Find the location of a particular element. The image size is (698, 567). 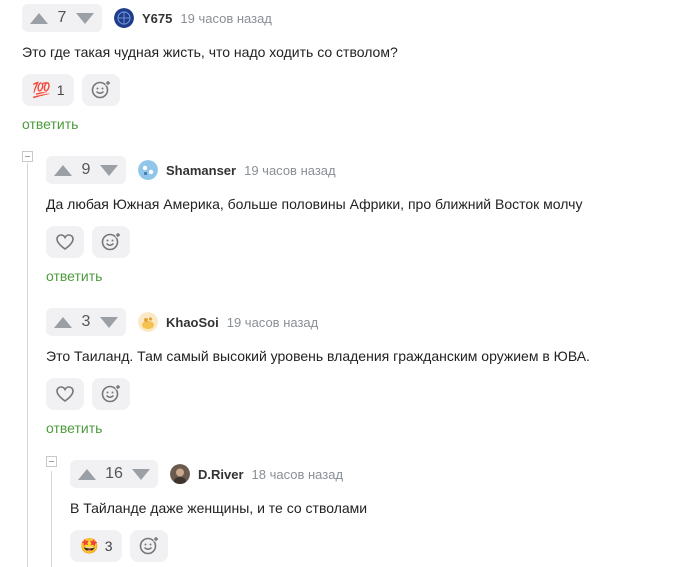

vote-box: 16 is located at coordinates (114, 474).